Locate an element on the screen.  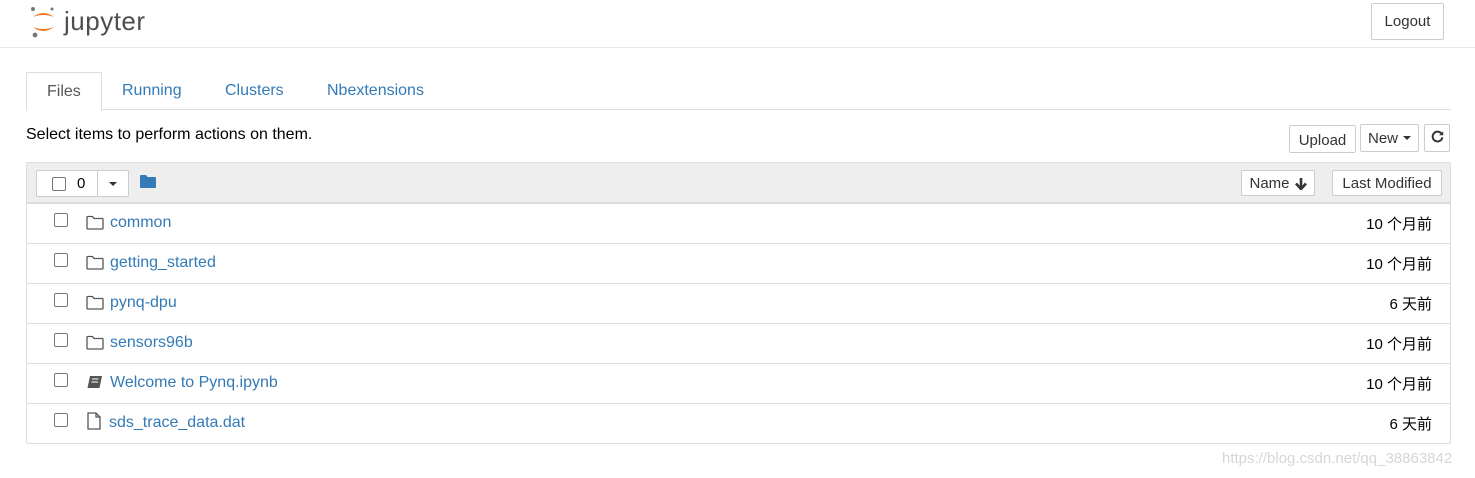
new-dropdown-button: New is located at coordinates (1389, 138).